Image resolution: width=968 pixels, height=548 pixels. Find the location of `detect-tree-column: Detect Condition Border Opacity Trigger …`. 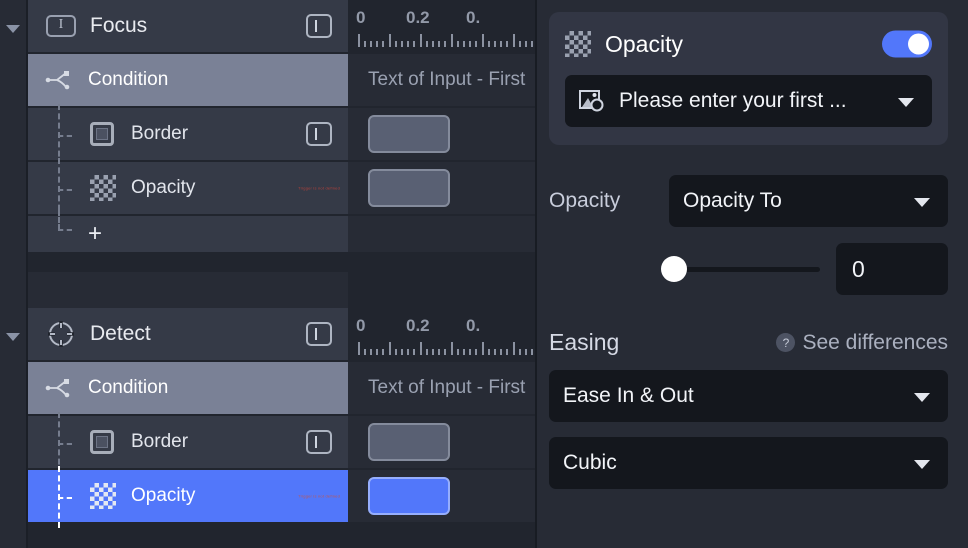

detect-tree-column: Detect Condition Border Opacity Trigger … is located at coordinates (188, 418).